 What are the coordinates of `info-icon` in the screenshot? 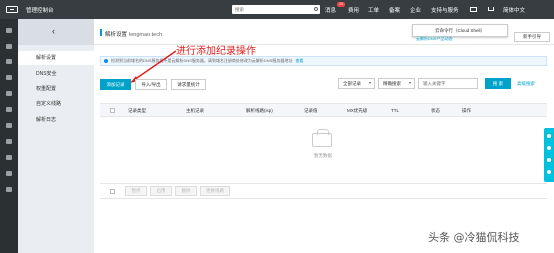 It's located at (106, 61).